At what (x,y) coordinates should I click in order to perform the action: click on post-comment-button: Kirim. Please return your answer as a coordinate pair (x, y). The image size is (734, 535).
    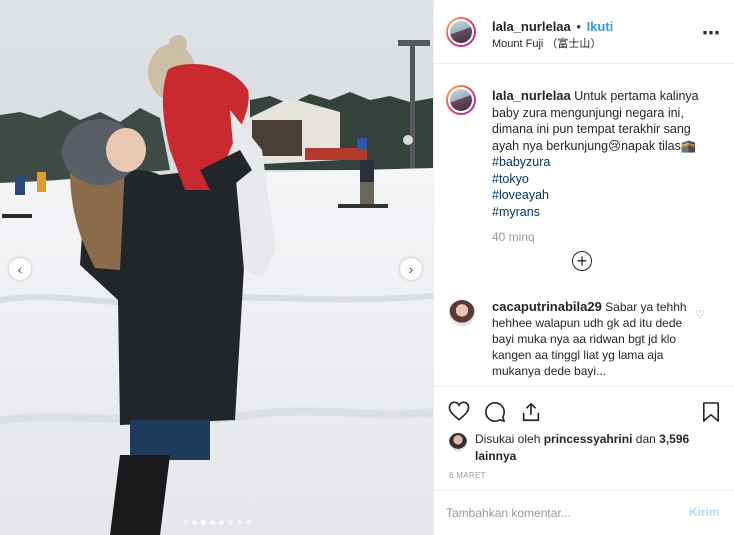
    Looking at the image, I should click on (704, 512).